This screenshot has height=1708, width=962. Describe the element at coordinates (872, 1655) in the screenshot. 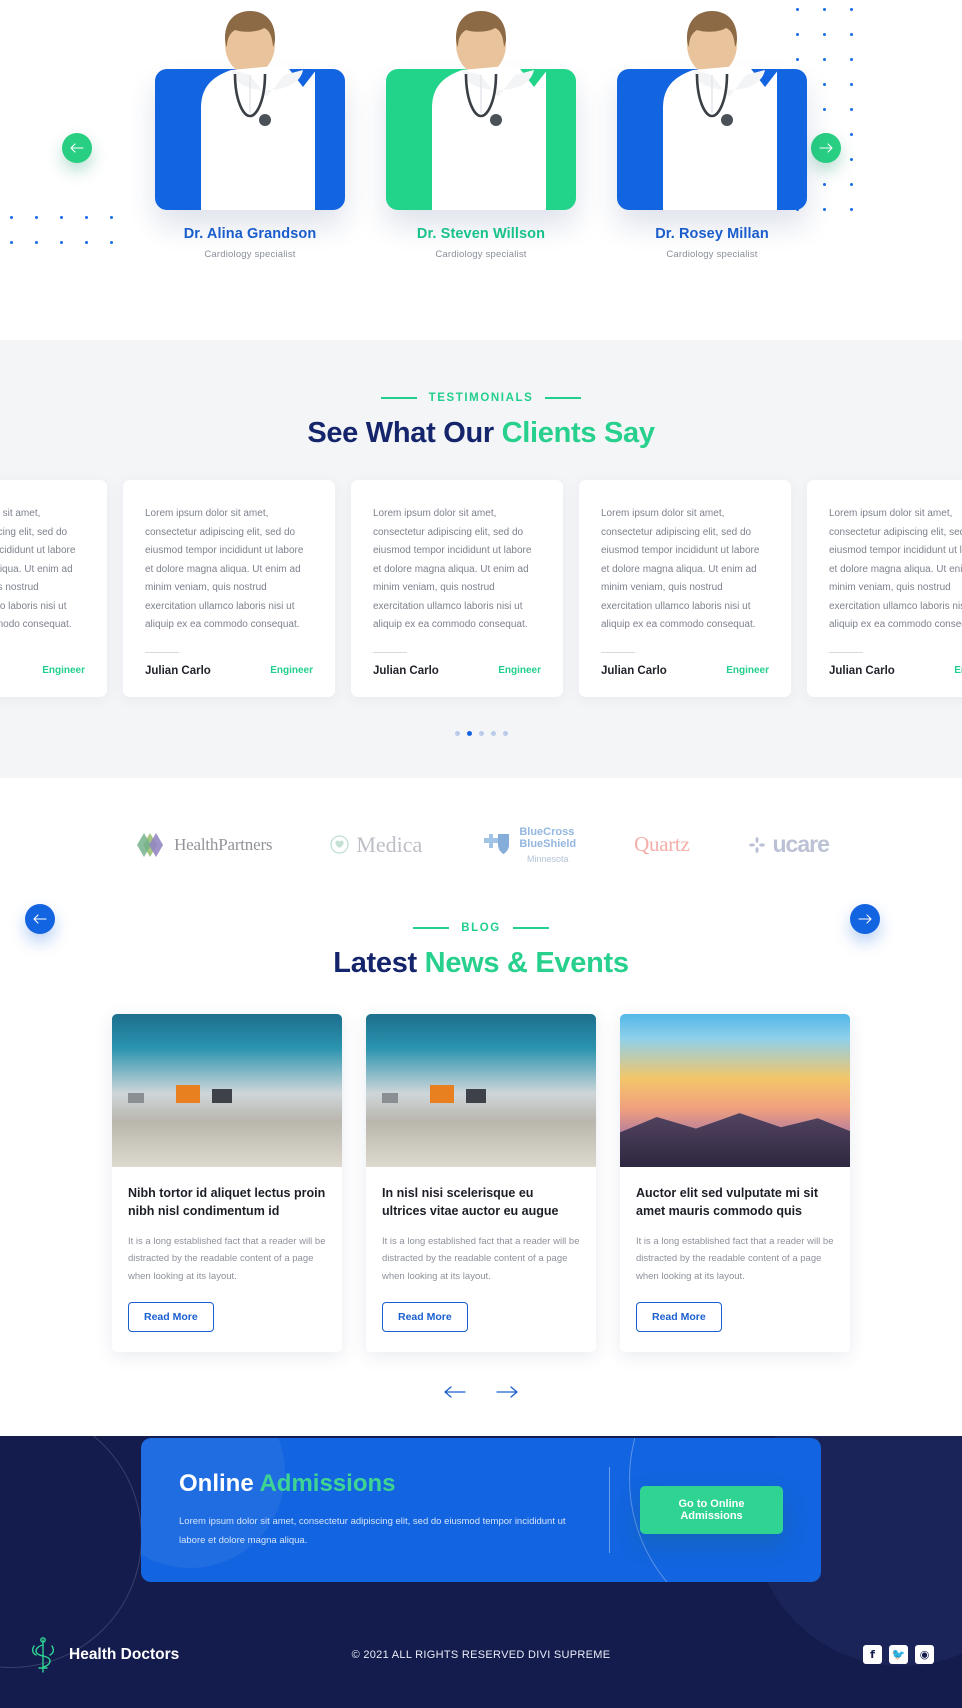

I see `facebook-icon: f` at that location.